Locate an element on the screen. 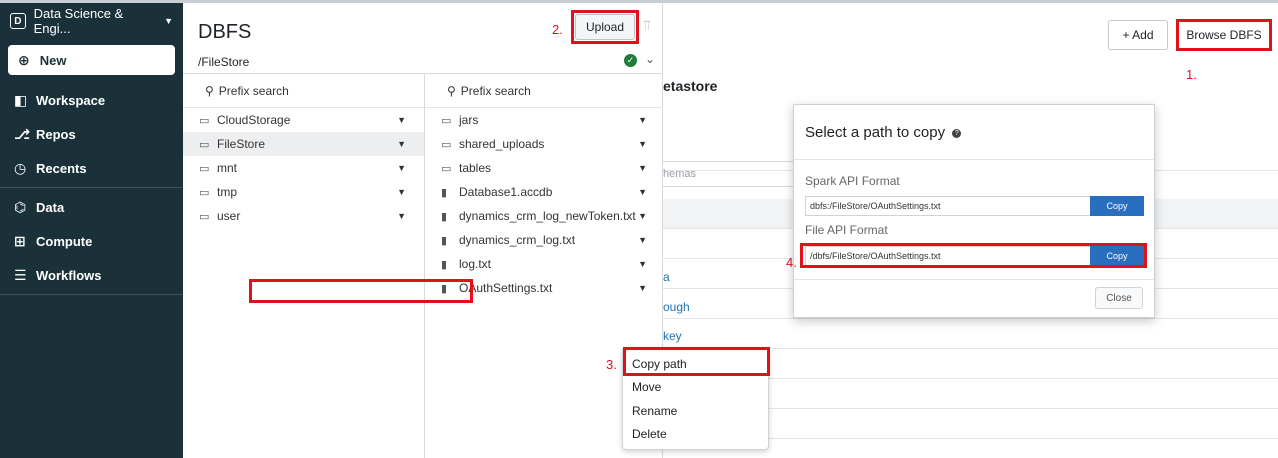 The height and width of the screenshot is (458, 1278). menu-item-rename: Rename is located at coordinates (695, 411).